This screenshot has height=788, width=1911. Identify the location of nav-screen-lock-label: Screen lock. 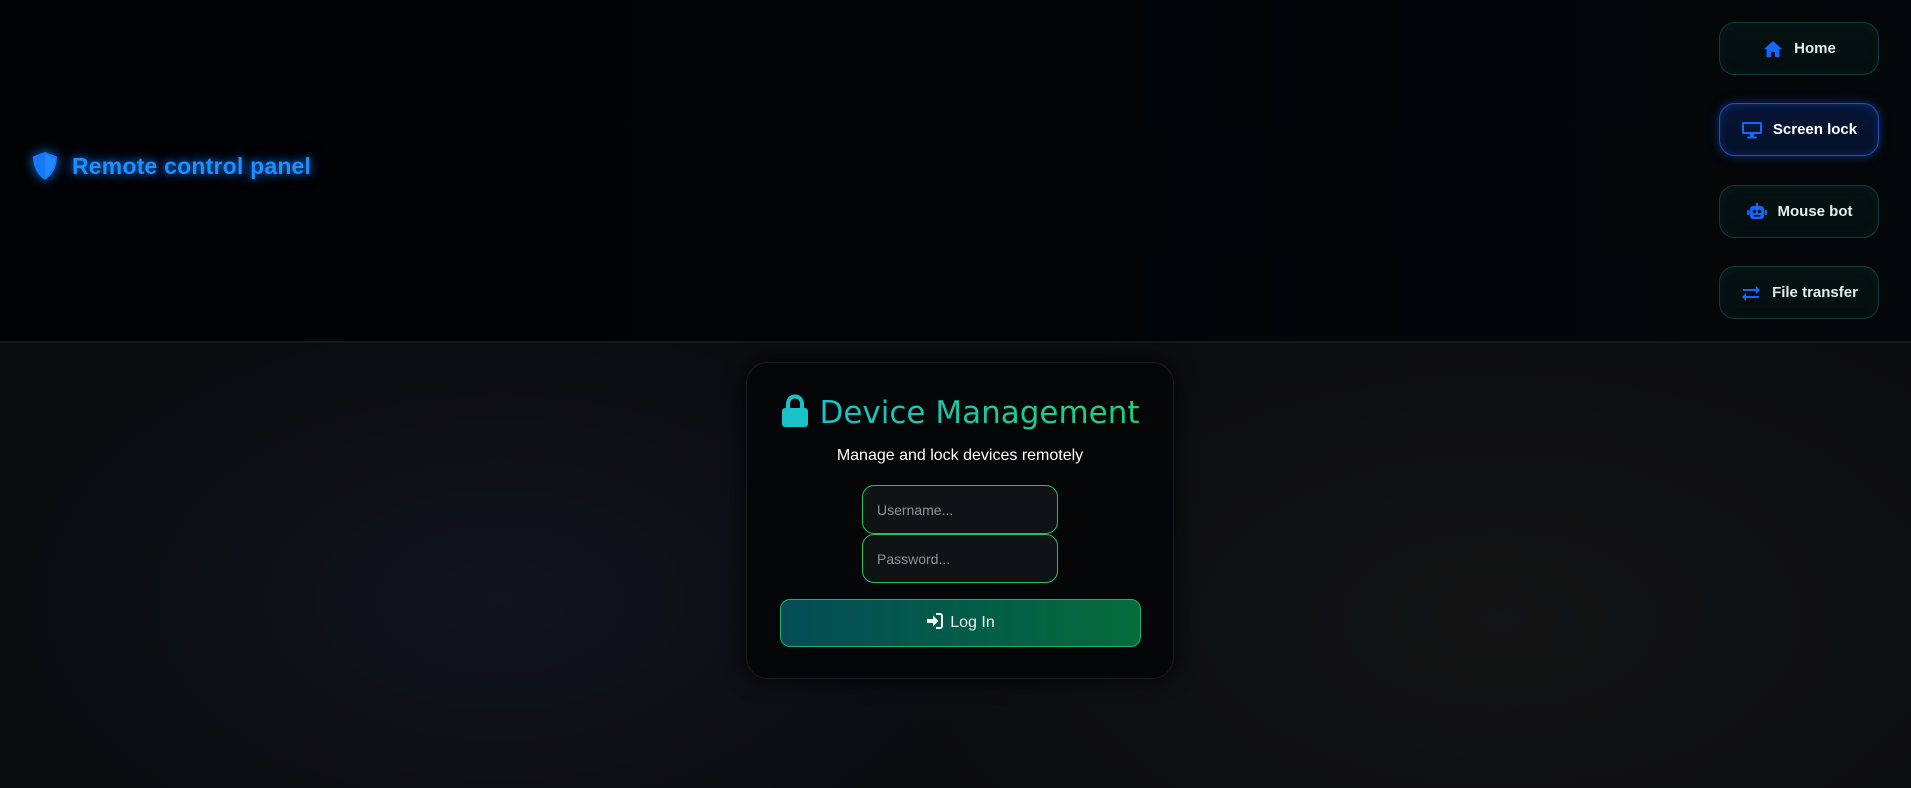
(1815, 129).